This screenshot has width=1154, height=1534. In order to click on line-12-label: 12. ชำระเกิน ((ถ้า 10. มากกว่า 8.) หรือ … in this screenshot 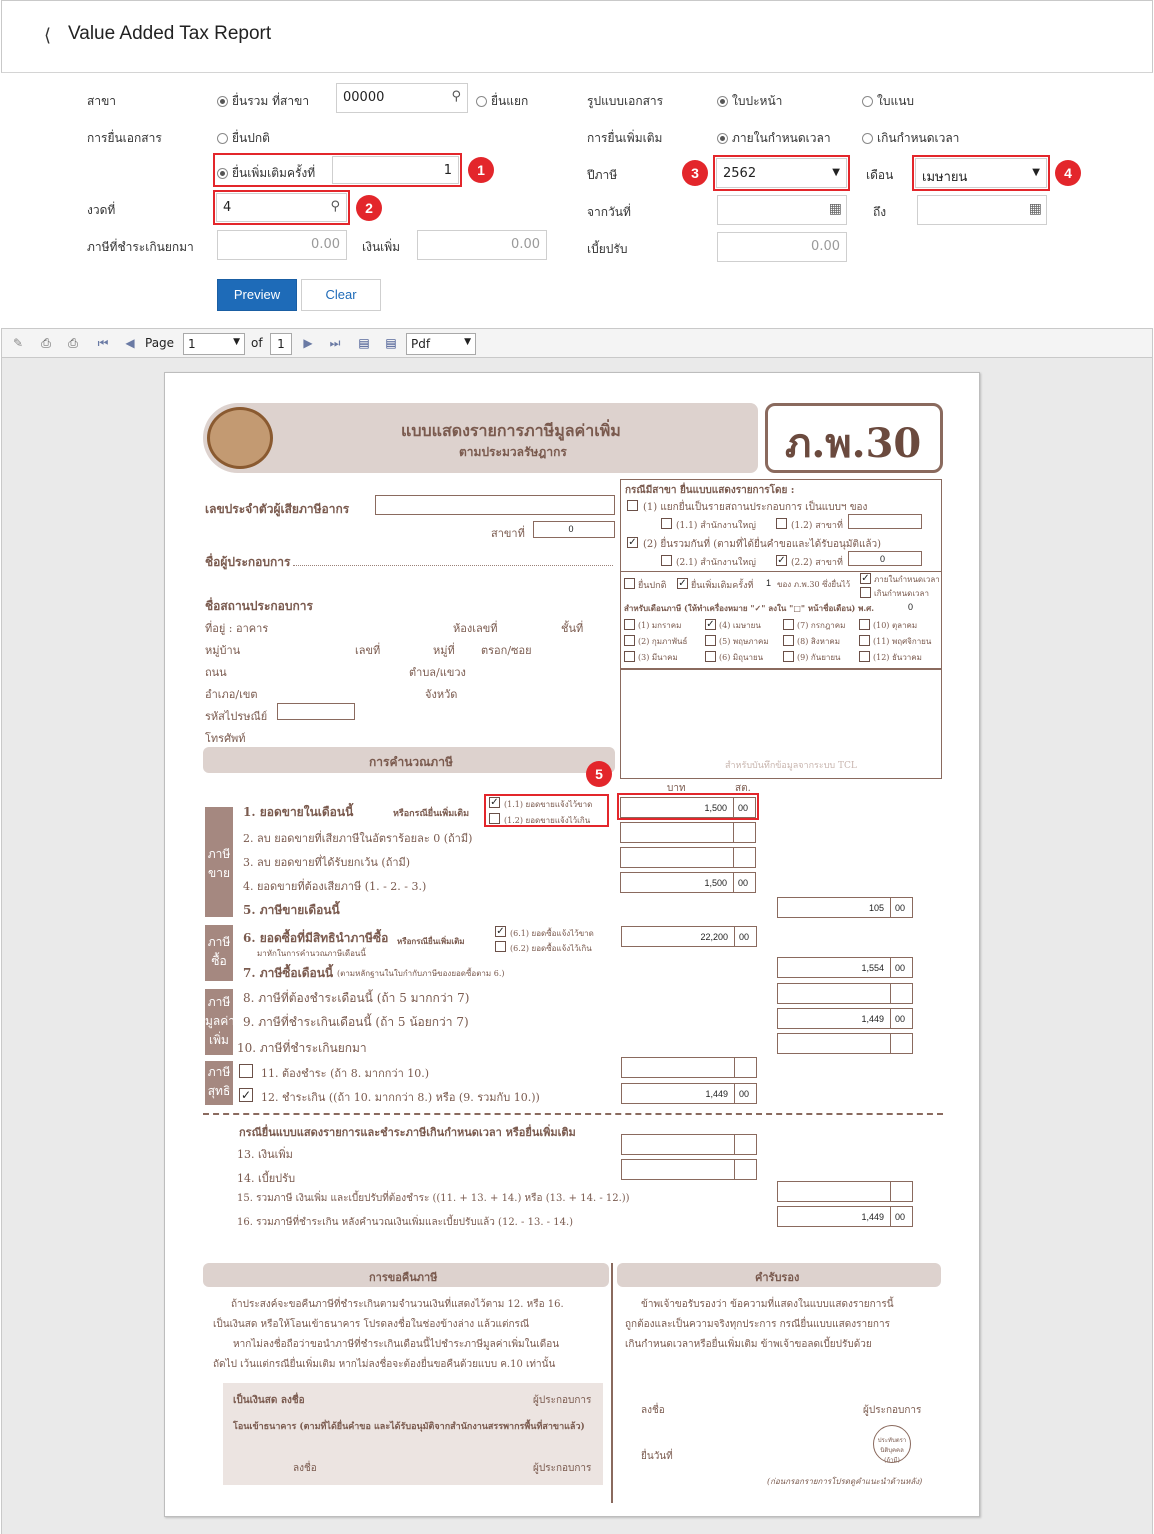, I will do `click(400, 1097)`.